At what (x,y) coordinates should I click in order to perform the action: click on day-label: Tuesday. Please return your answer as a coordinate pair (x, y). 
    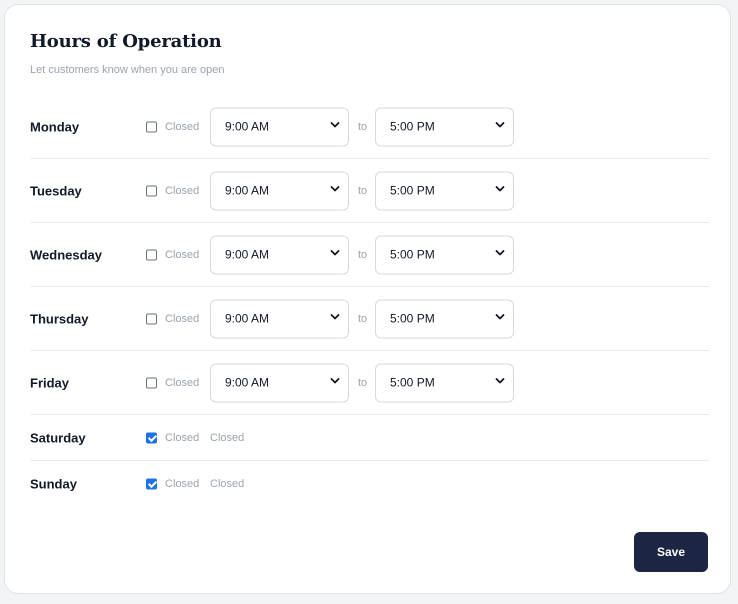
    Looking at the image, I should click on (56, 190).